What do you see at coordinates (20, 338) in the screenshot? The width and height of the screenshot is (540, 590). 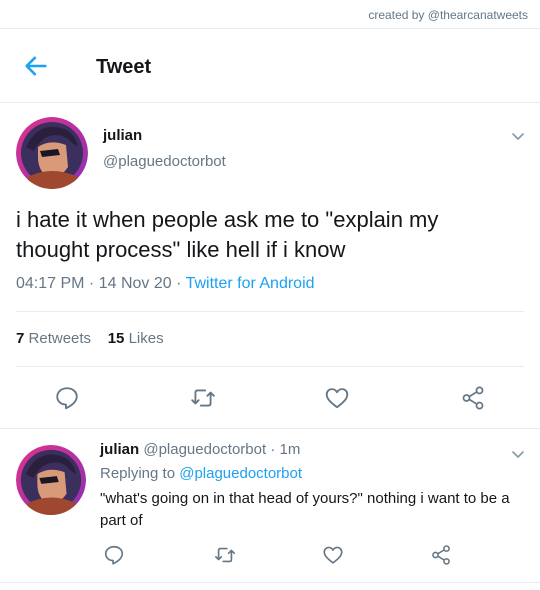 I see `retweets-count: 7` at bounding box center [20, 338].